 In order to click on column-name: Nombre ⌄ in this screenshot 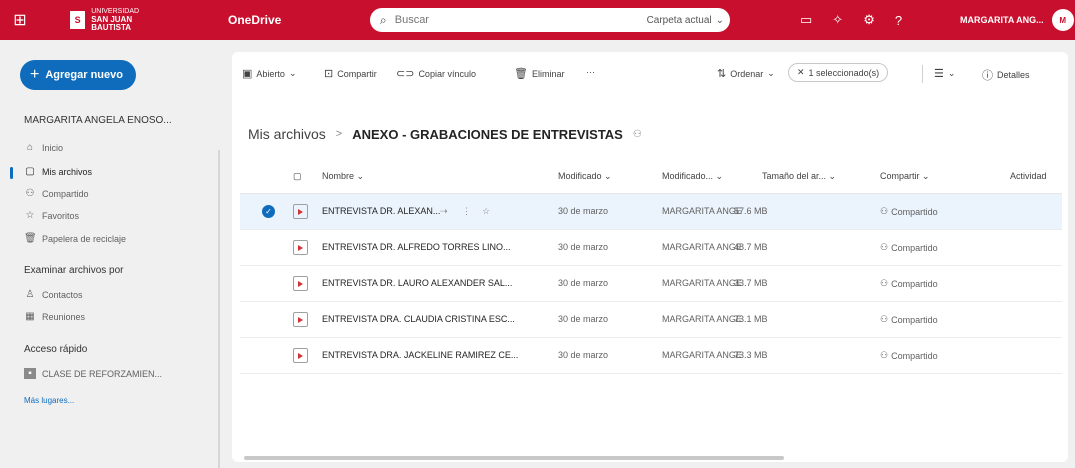, I will do `click(343, 176)`.